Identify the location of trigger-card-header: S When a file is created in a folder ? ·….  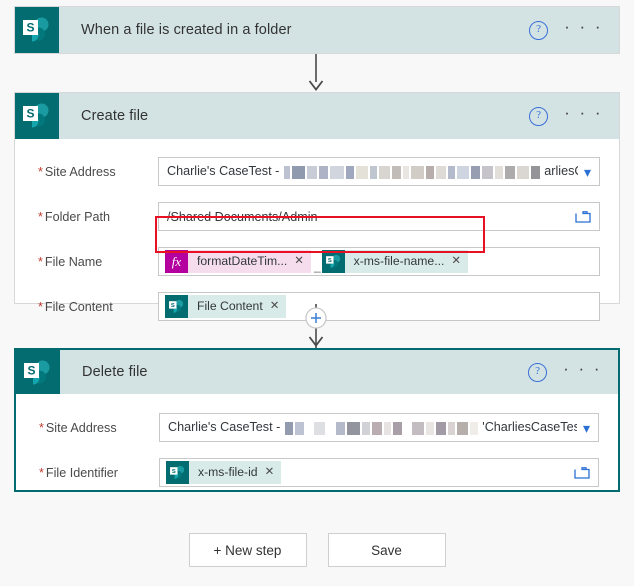
(317, 30).